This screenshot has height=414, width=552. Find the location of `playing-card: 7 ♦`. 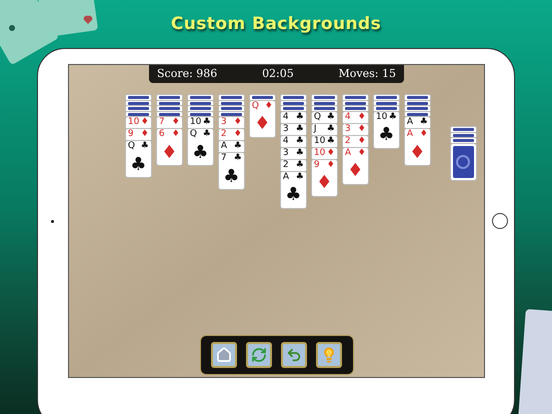

playing-card: 7 ♦ is located at coordinates (169, 122).